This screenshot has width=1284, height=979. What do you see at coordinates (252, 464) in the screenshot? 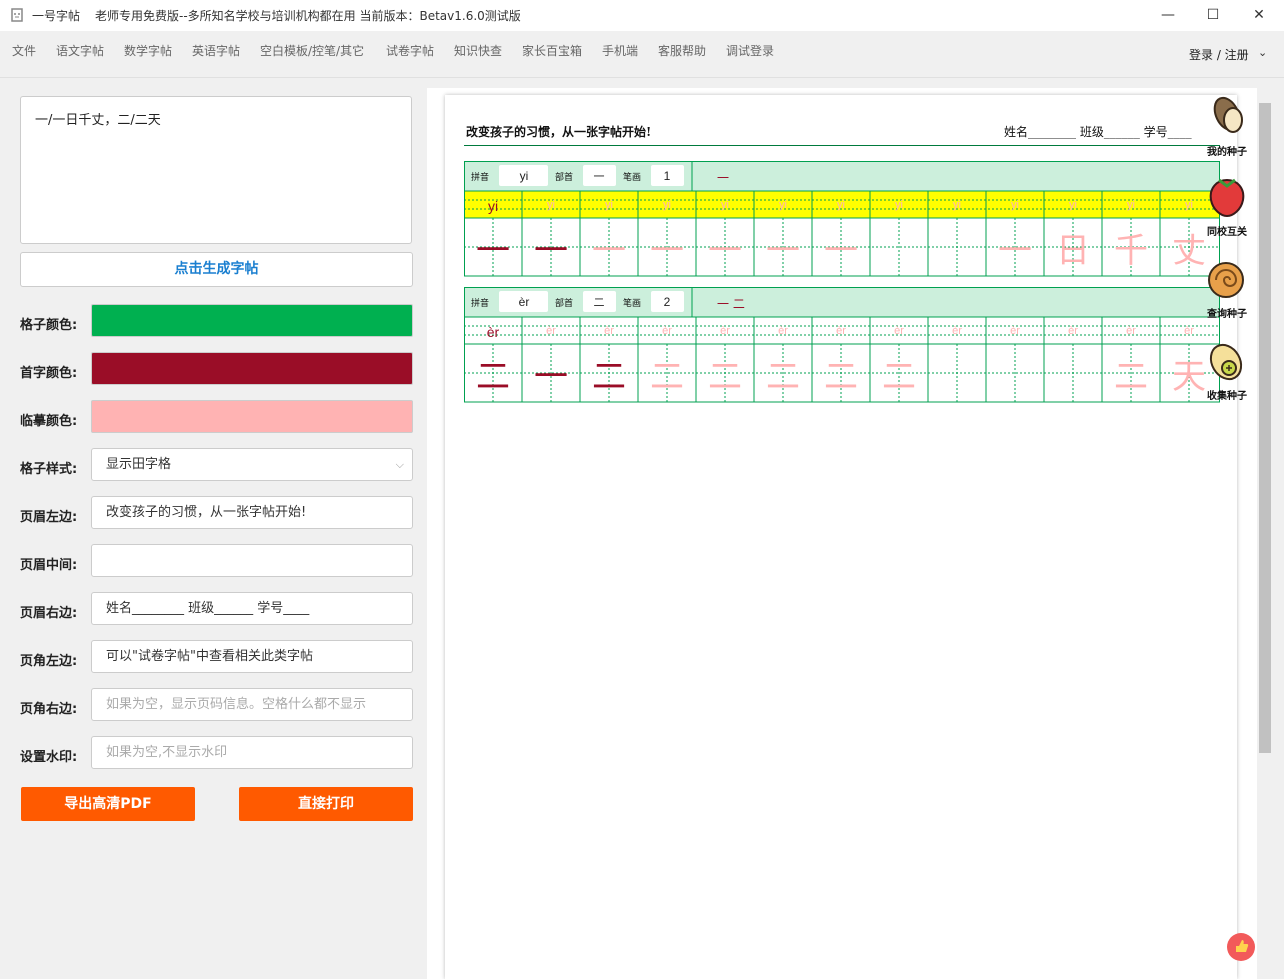
I see `grid-style-select: 显示田字格 ⌵` at bounding box center [252, 464].